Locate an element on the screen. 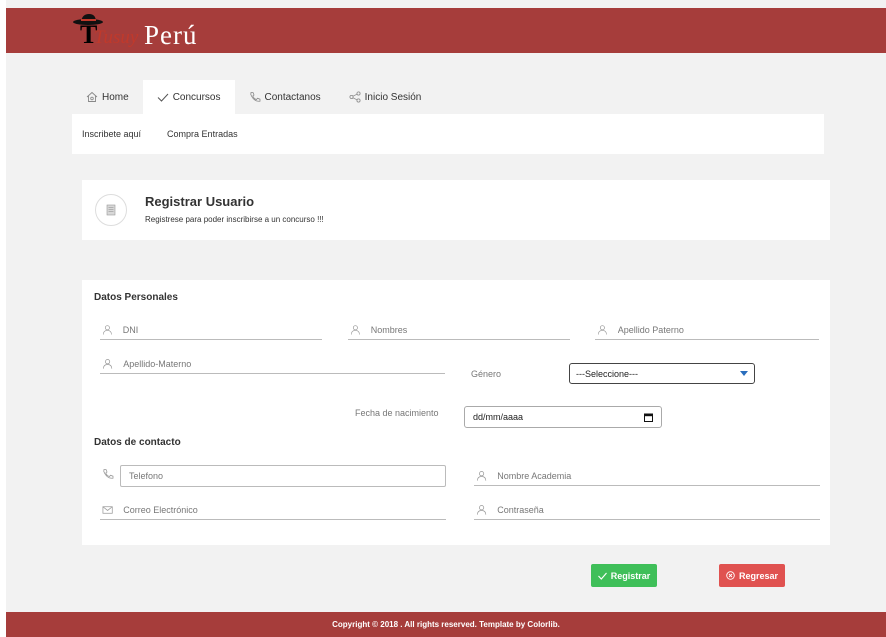 Image resolution: width=886 pixels, height=637 pixels. tab-inicio-sesion: Inicio Sesión is located at coordinates (385, 97).